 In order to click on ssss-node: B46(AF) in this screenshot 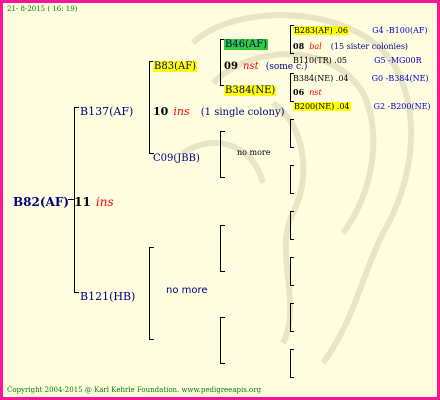, I will do `click(246, 41)`.